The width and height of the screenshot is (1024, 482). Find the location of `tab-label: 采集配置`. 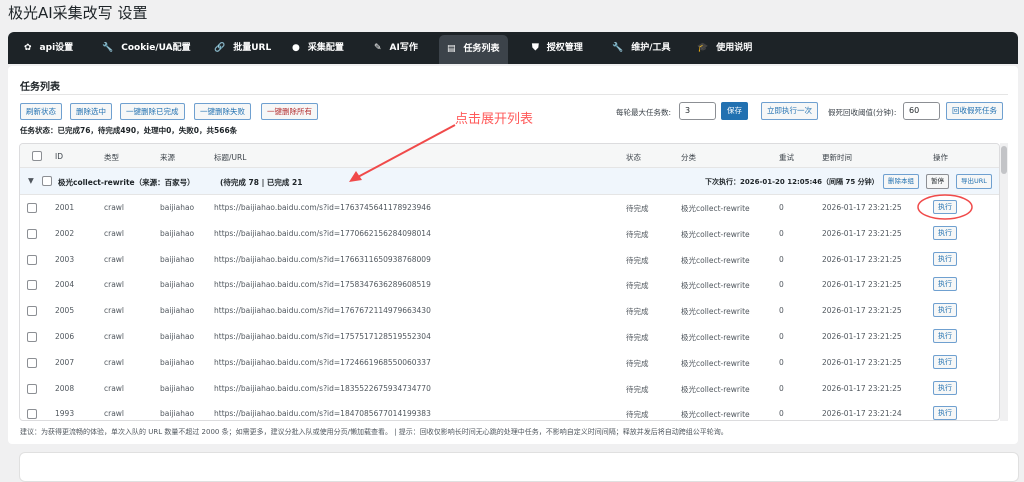

tab-label: 采集配置 is located at coordinates (325, 48).